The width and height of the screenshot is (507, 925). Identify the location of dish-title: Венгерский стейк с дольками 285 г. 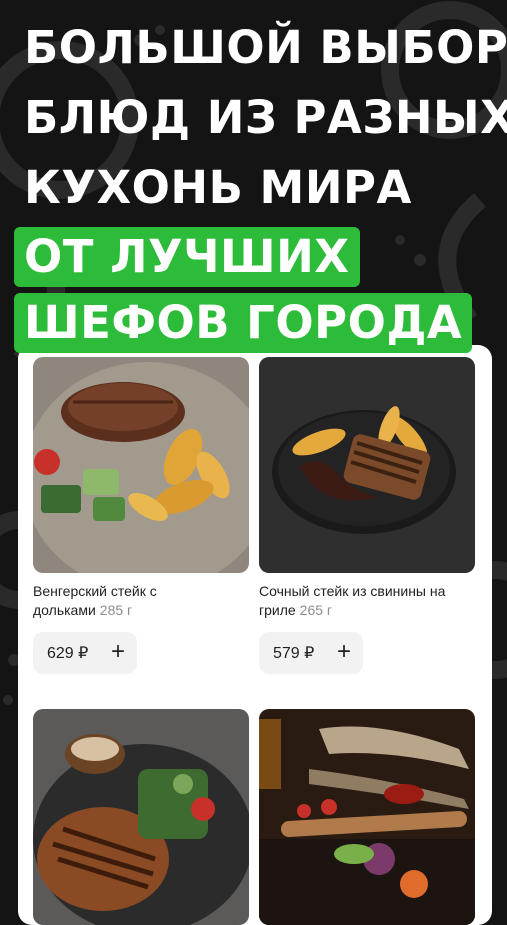
(141, 601).